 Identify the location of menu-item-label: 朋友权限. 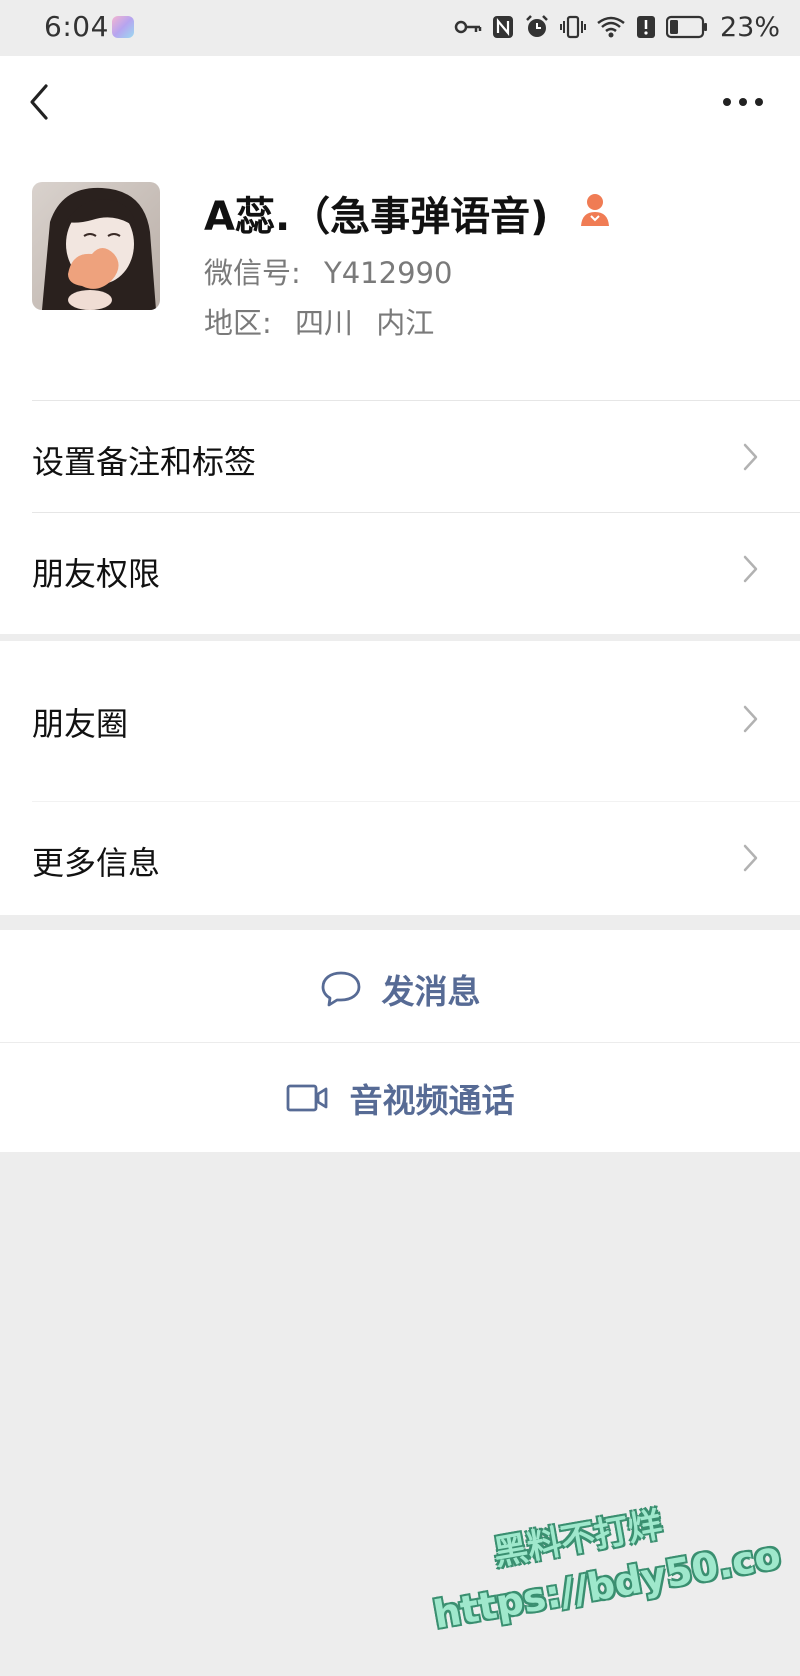
(96, 574).